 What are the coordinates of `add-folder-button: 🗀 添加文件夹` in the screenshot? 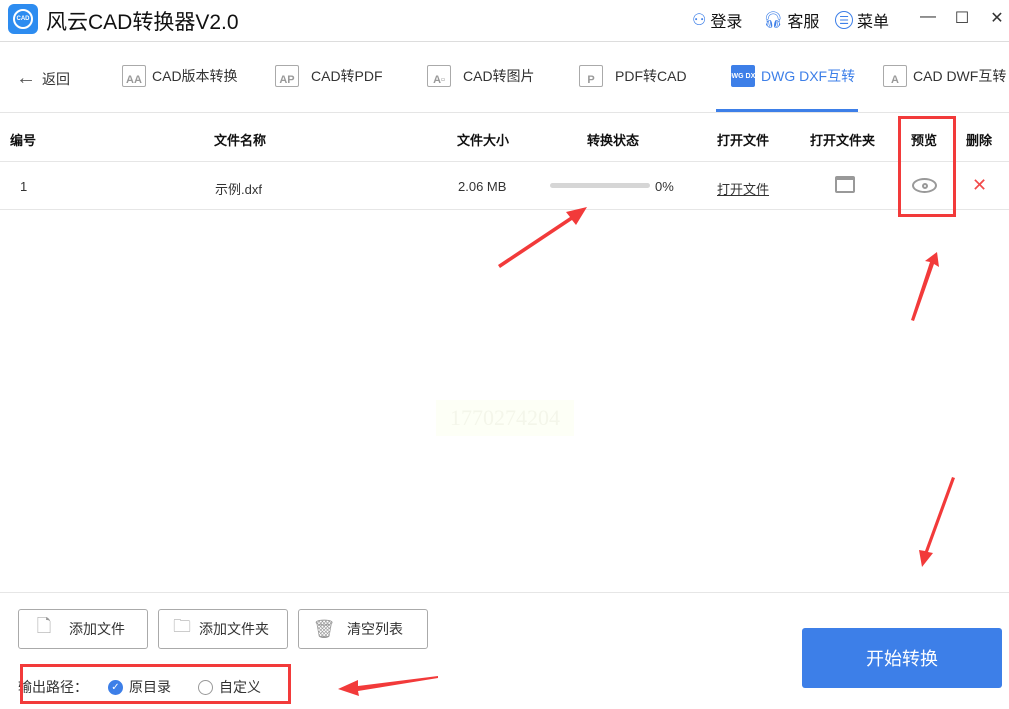 It's located at (223, 629).